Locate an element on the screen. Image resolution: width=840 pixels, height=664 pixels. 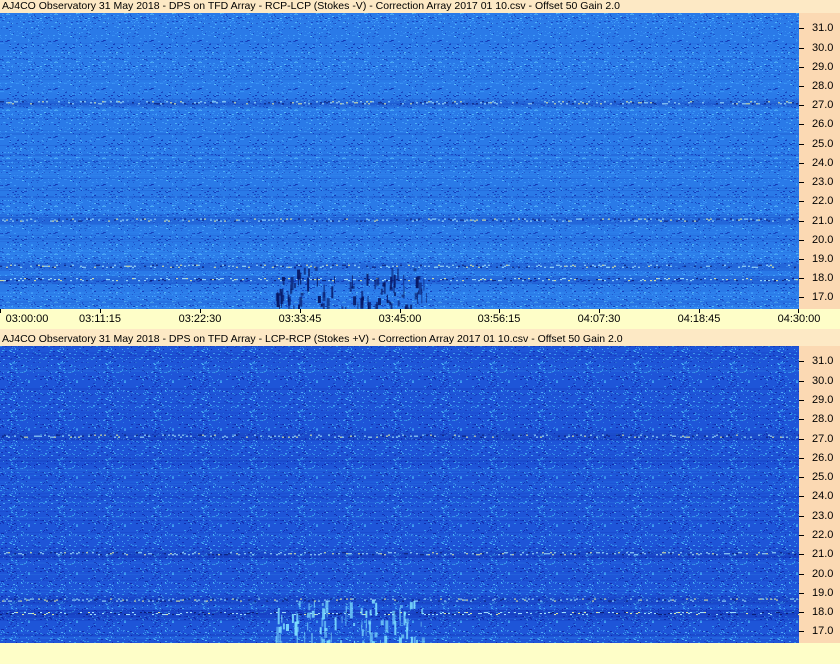
y-tick-label: 29.0 is located at coordinates (823, 400).